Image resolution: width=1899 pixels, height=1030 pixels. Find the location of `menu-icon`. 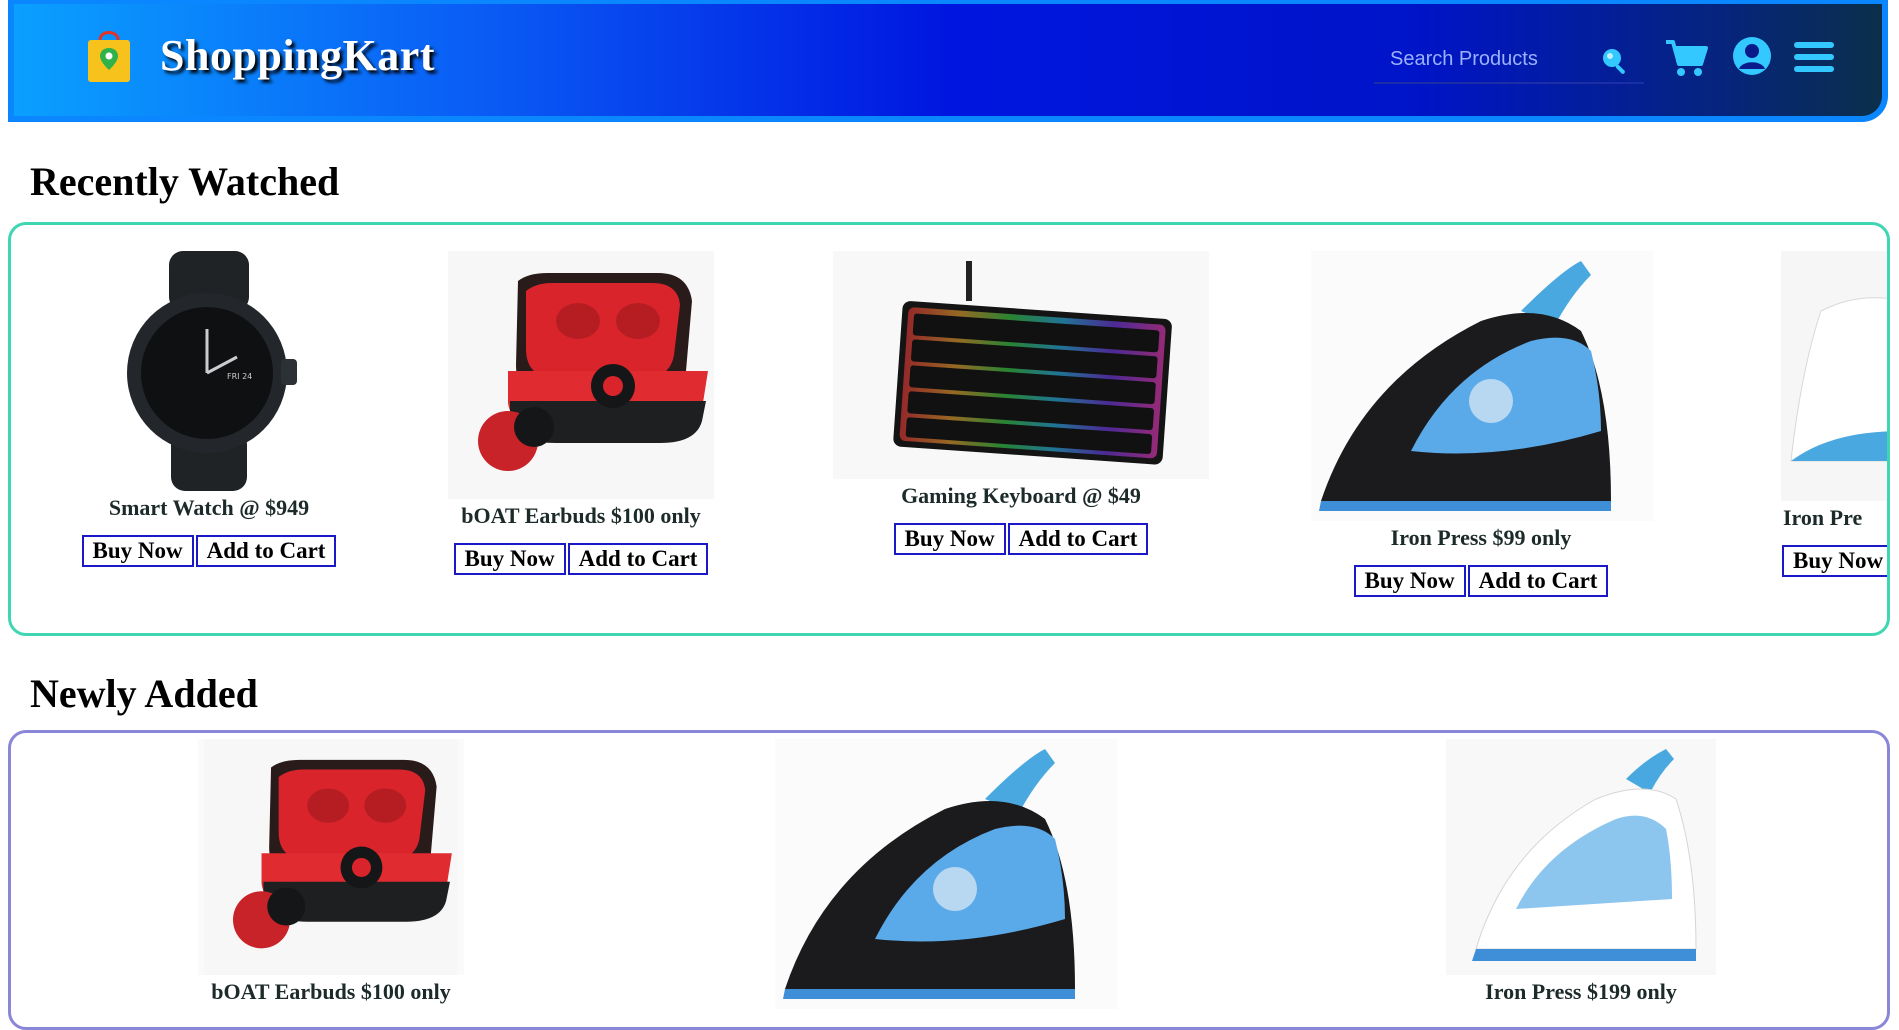

menu-icon is located at coordinates (1814, 57).